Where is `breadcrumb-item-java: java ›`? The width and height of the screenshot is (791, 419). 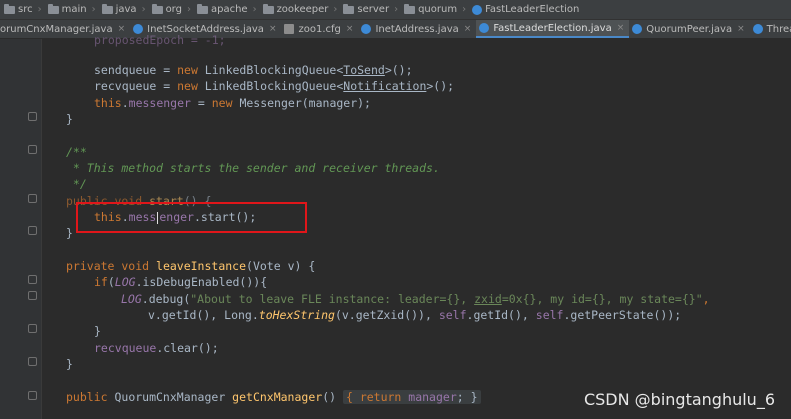
breadcrumb-item-java: java › is located at coordinates (125, 9).